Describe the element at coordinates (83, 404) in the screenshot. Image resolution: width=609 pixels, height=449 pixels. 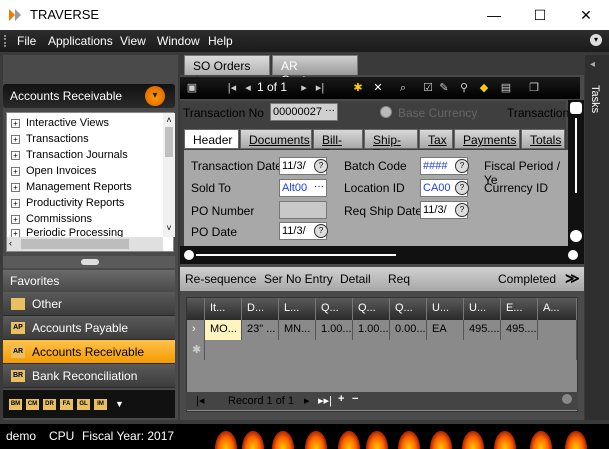
I see `gl-module-icon: GL` at that location.